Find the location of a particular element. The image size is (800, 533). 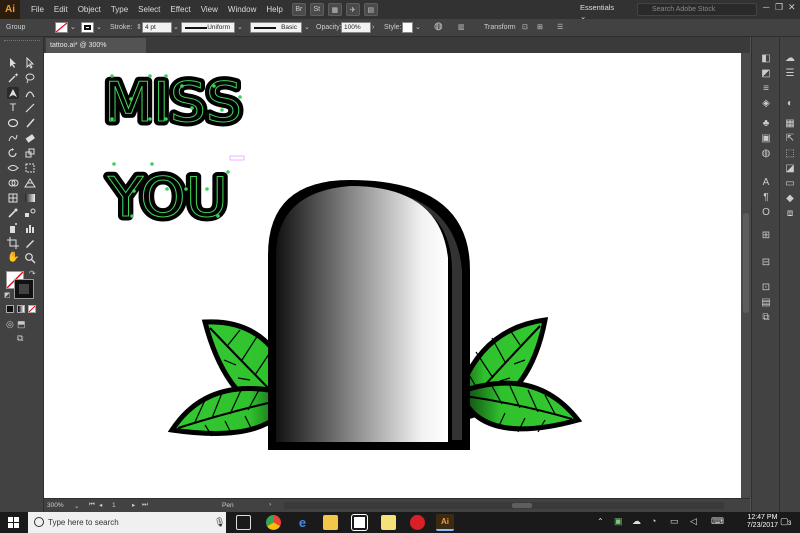

menu-effect: Effect is located at coordinates (180, 9).